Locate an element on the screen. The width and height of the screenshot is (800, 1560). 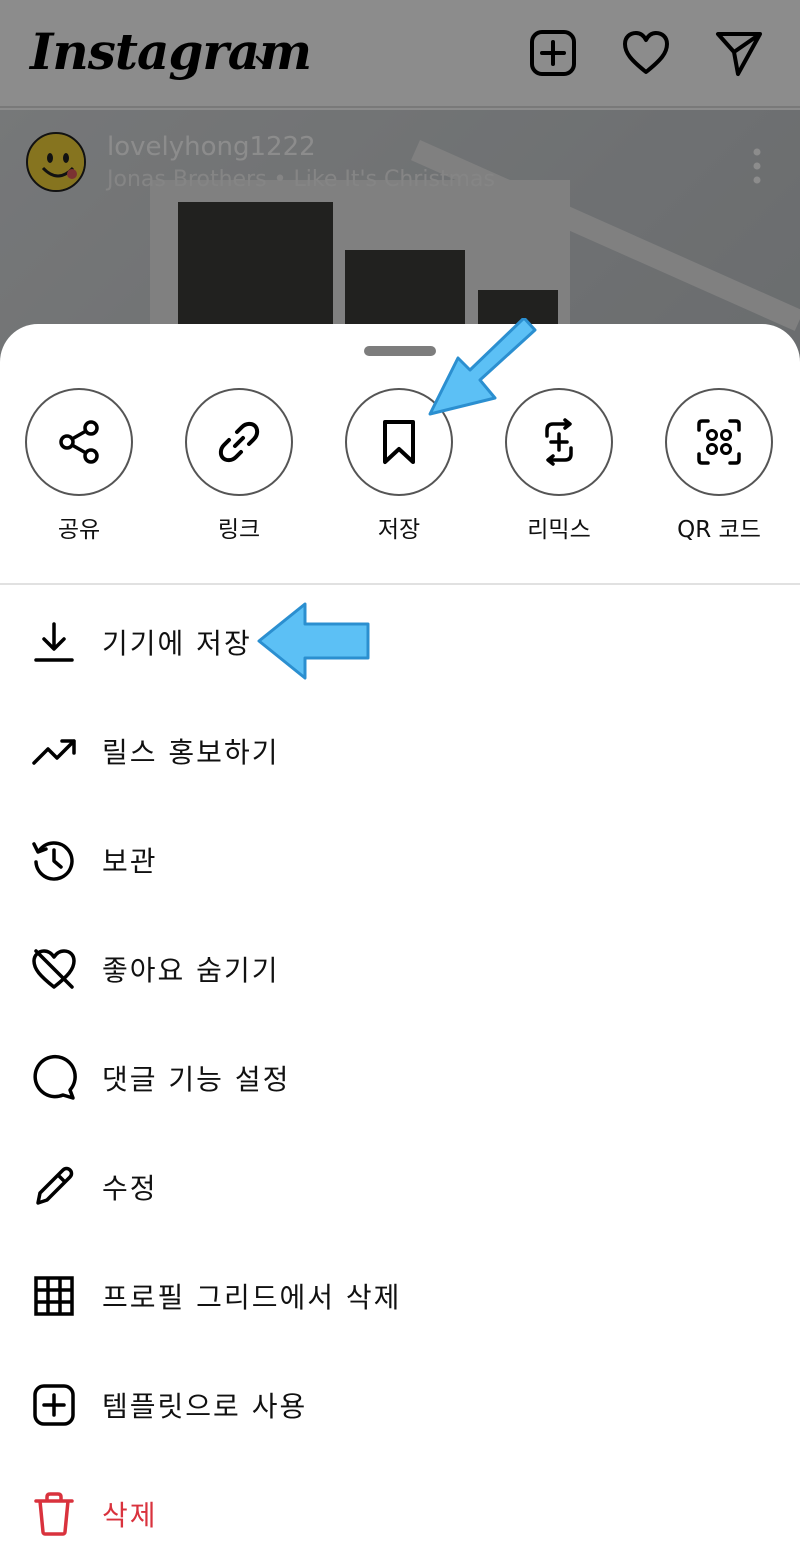
bookmark-icon is located at coordinates (399, 442).